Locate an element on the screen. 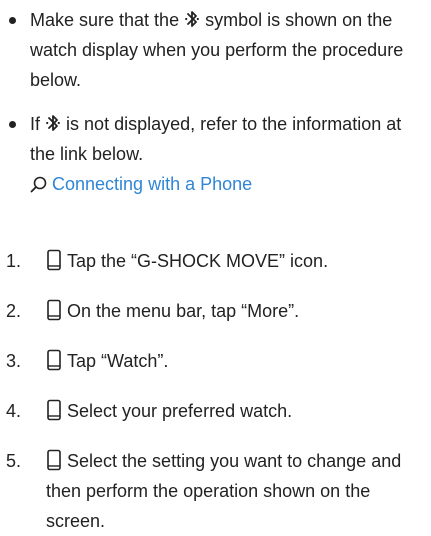  link-text: Connecting with a Phone is located at coordinates (152, 184).